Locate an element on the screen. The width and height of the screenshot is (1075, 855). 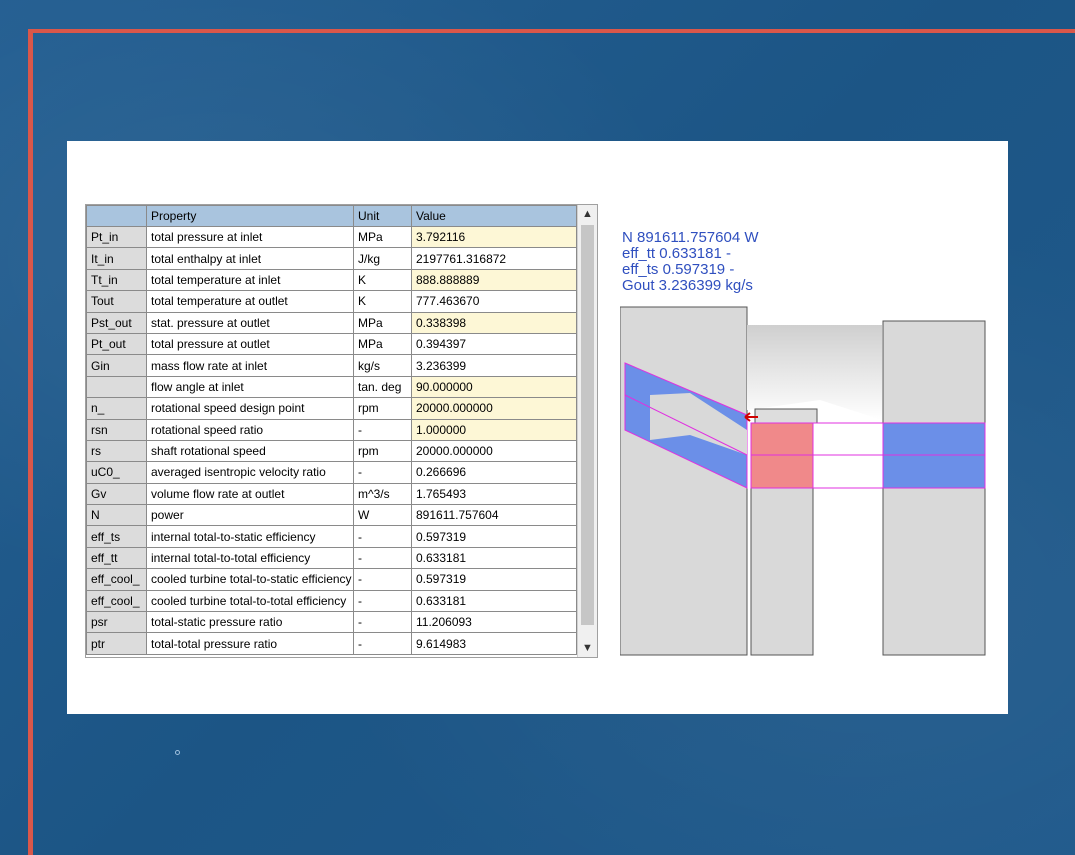
row-property: total pressure at outlet is located at coordinates (250, 344).